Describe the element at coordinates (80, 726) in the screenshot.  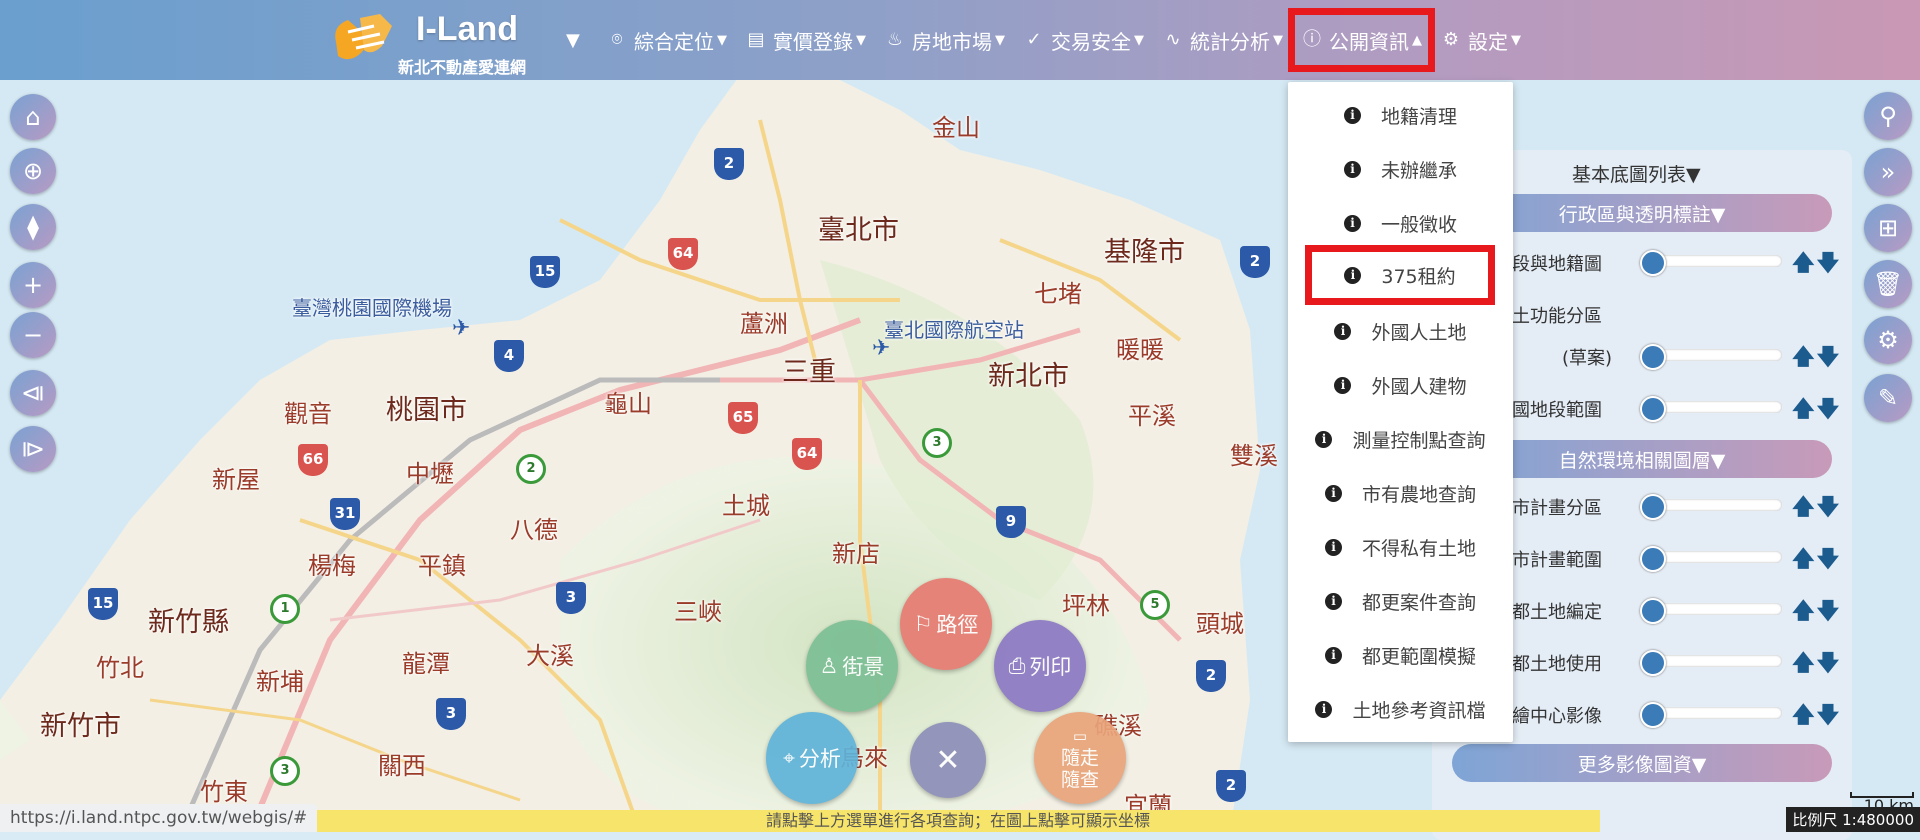
I see `place-label: 新竹市` at that location.